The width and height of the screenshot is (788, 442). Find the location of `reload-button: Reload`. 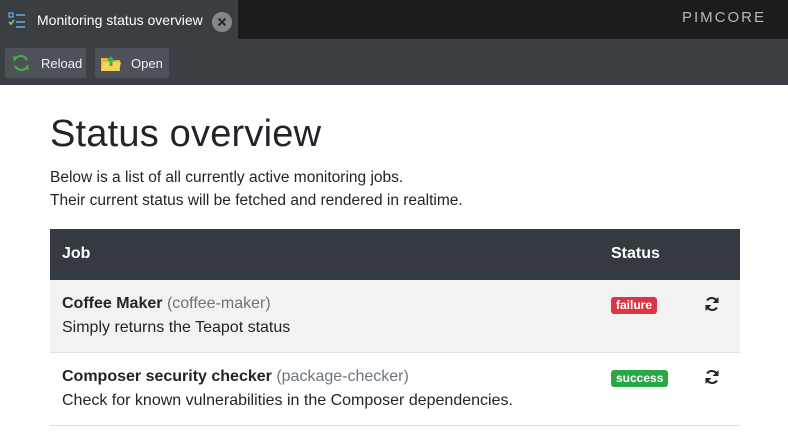

reload-button: Reload is located at coordinates (45, 63).